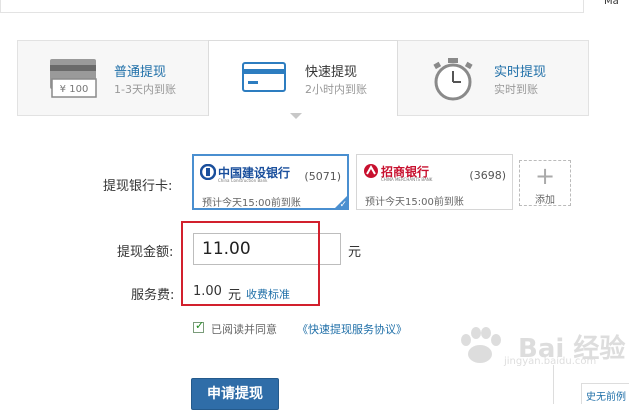 The width and height of the screenshot is (629, 410). Describe the element at coordinates (407, 179) in the screenshot. I see `bank-name-en: CHINA MERCHANTS BANK` at that location.